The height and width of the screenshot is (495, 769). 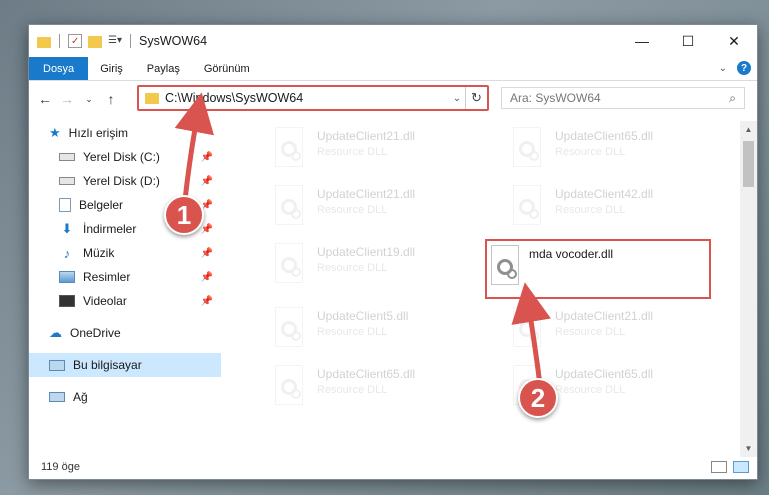 I want to click on sidebar-item-videos: Videolar 📌, so click(x=125, y=301).